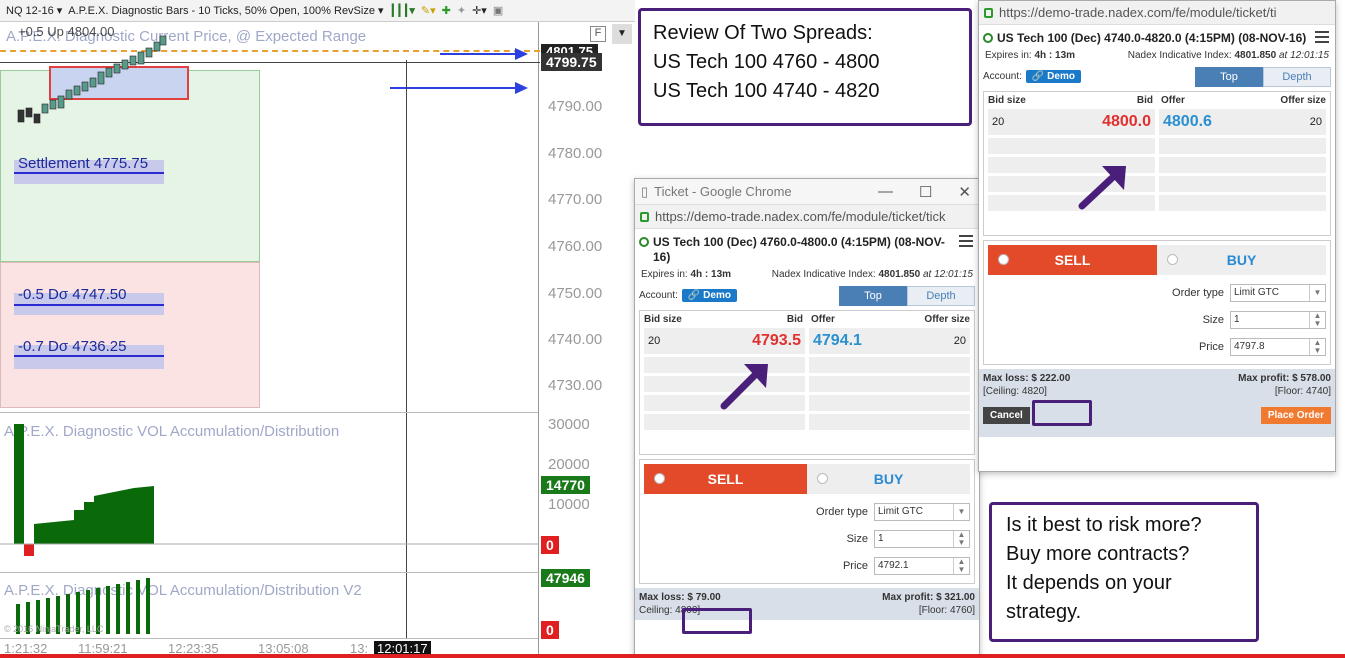 The image size is (1345, 658). Describe the element at coordinates (575, 385) in the screenshot. I see `y-tick: 4730.00` at that location.